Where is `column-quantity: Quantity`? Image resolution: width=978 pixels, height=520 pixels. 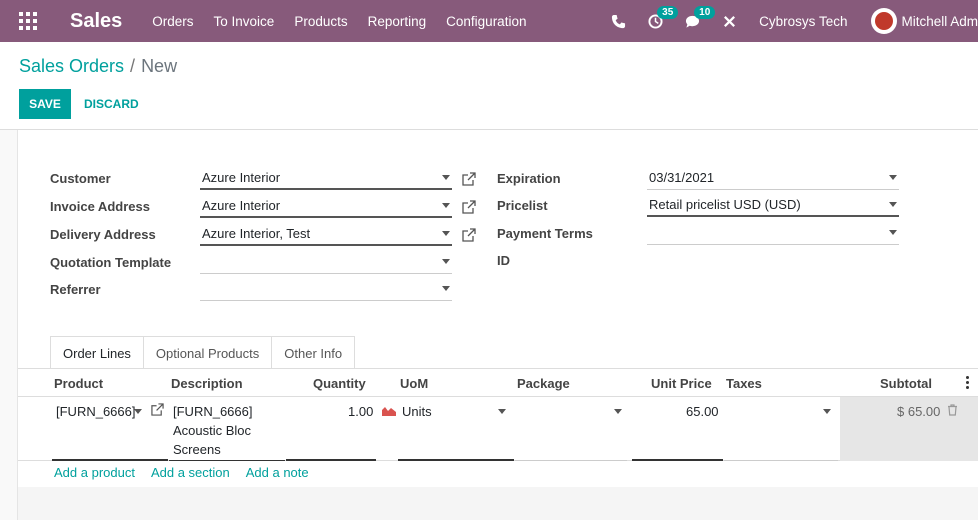 column-quantity: Quantity is located at coordinates (339, 383).